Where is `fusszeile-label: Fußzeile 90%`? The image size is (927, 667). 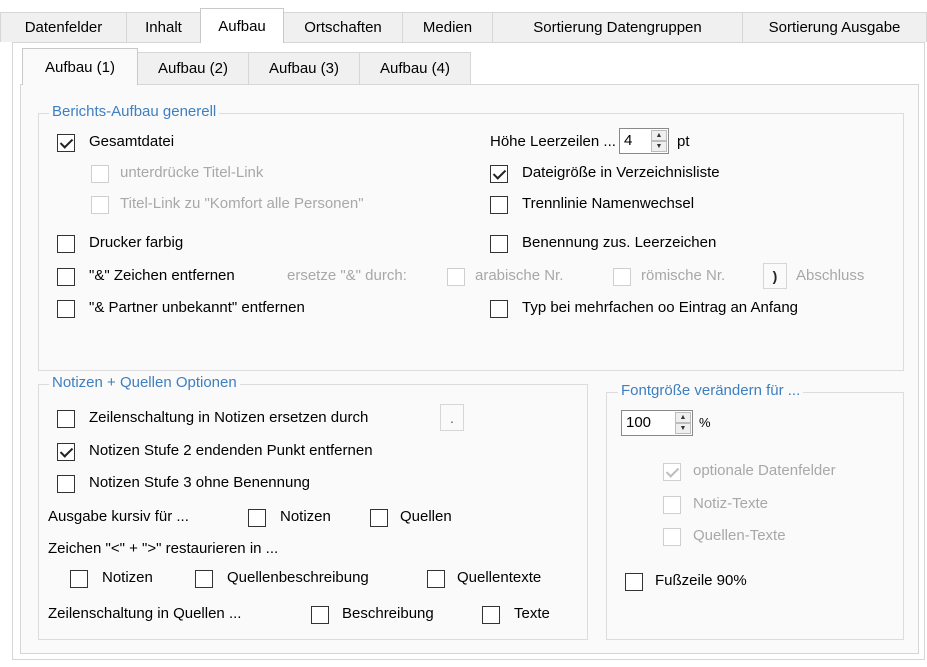
fusszeile-label: Fußzeile 90% is located at coordinates (701, 580).